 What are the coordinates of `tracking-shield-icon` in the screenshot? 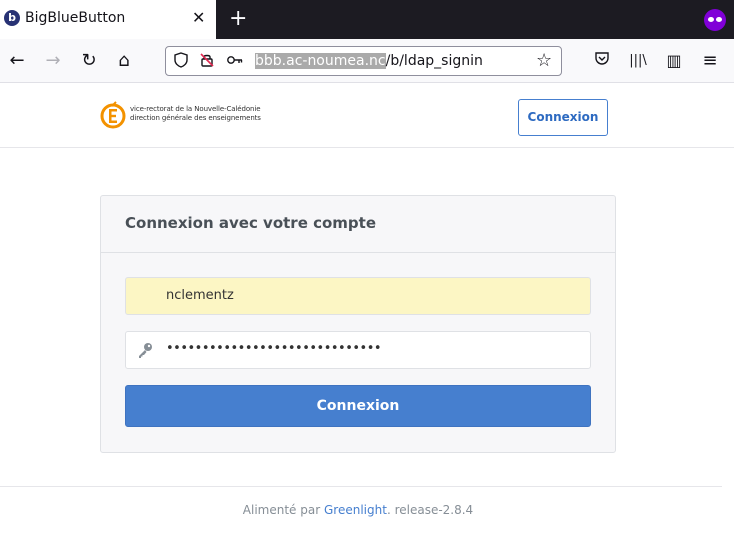 It's located at (181, 61).